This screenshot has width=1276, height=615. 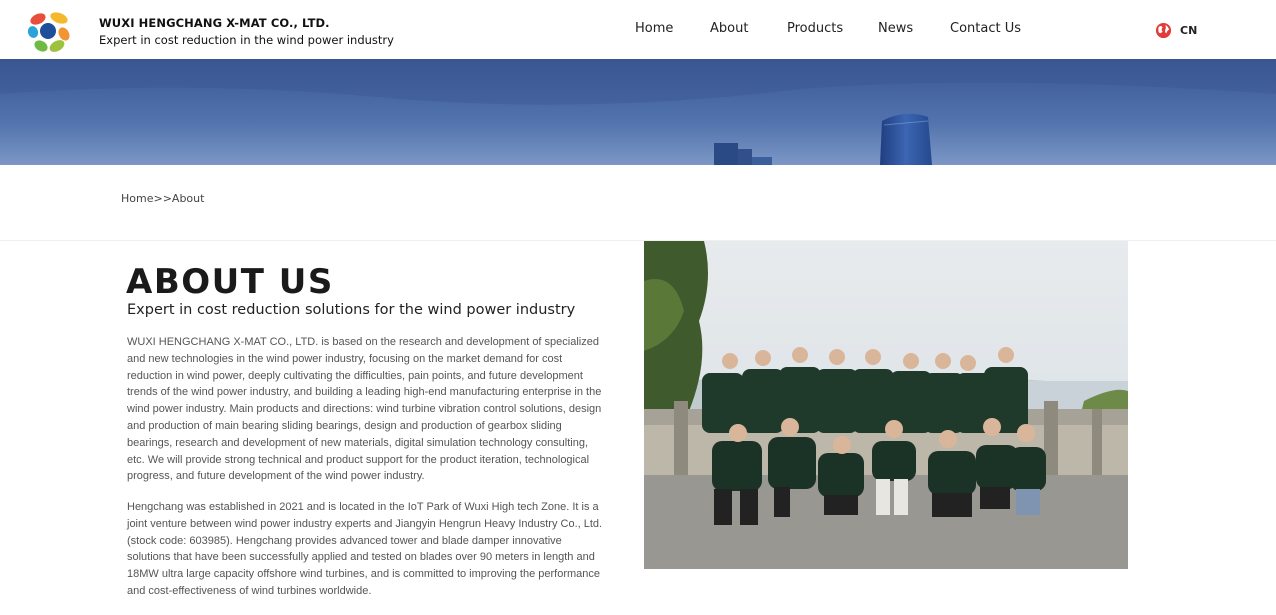 What do you see at coordinates (985, 28) in the screenshot?
I see `nav-contact-us: Contact Us` at bounding box center [985, 28].